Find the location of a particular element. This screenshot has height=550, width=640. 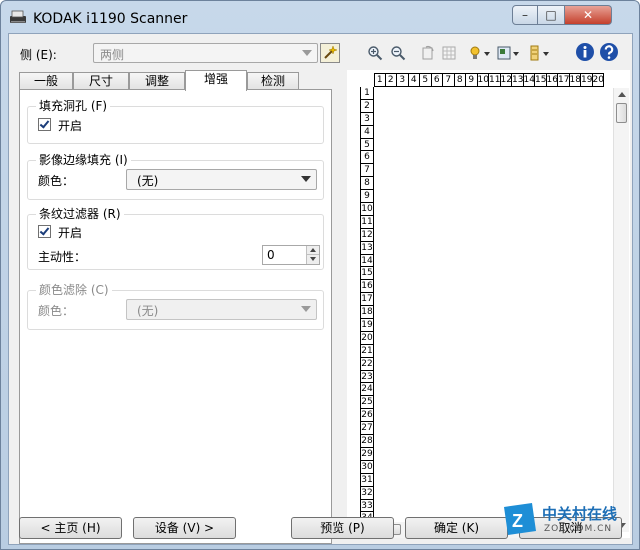

document-stack-dropdown-icon is located at coordinates (539, 53).